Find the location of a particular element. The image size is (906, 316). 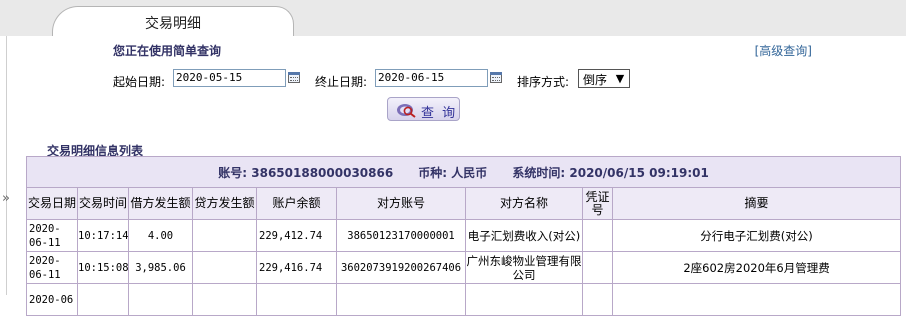

account-label: 账号: is located at coordinates (233, 172).